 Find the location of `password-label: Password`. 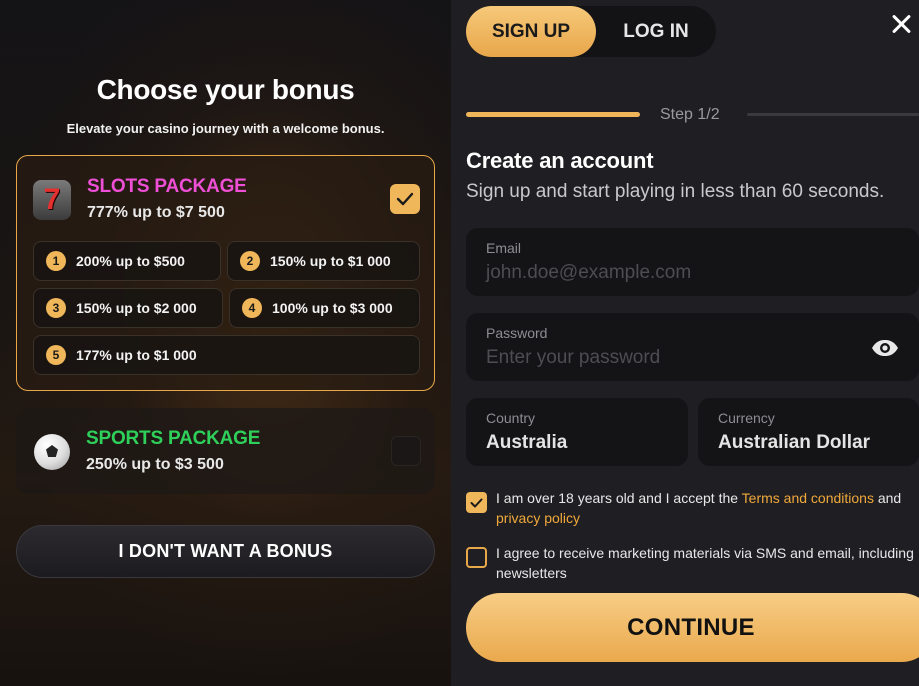

password-label: Password is located at coordinates (517, 333).